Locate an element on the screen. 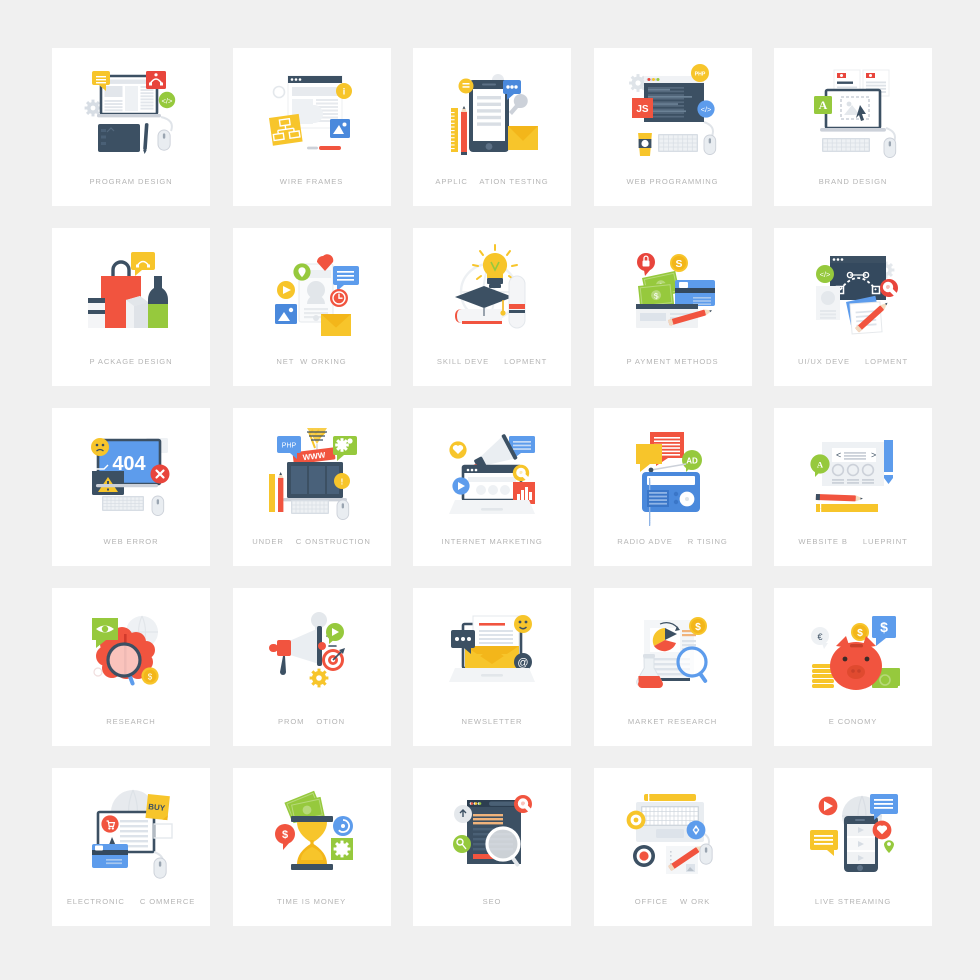  shopping-bag-bottle-boxes-icon is located at coordinates (131, 294).